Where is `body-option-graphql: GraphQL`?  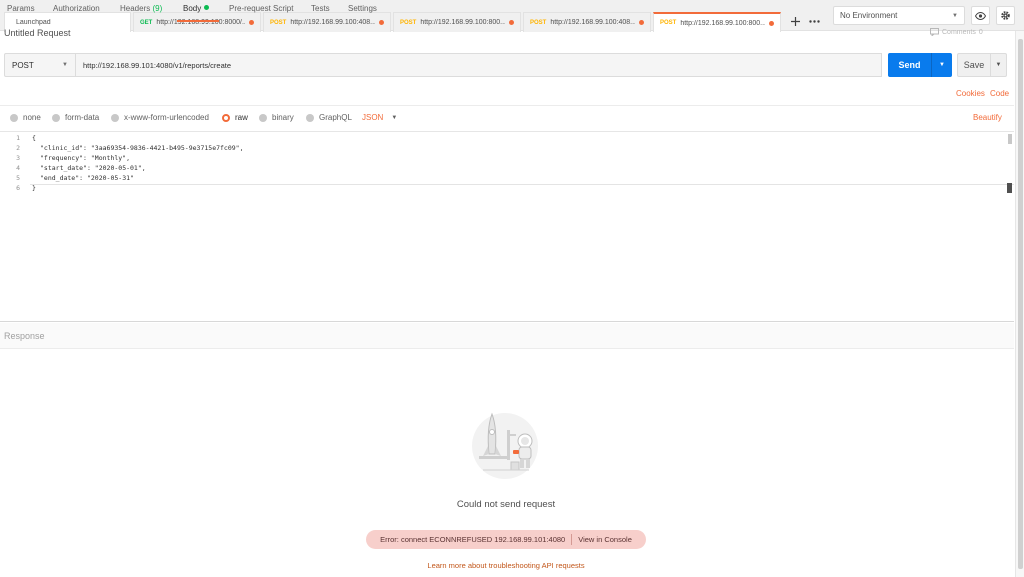 body-option-graphql: GraphQL is located at coordinates (329, 117).